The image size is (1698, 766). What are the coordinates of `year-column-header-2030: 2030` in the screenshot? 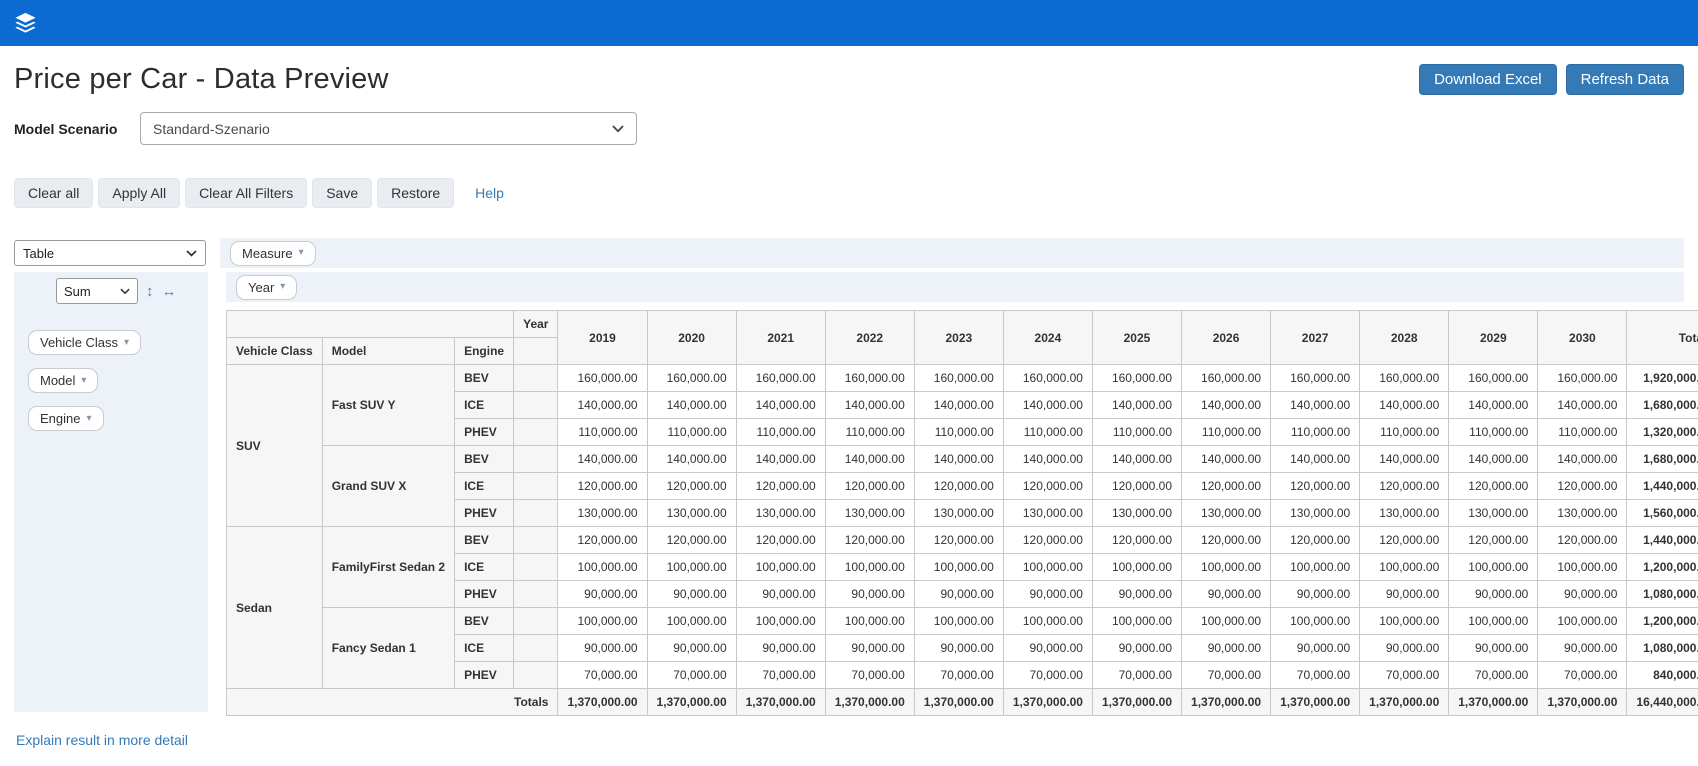 It's located at (1582, 337).